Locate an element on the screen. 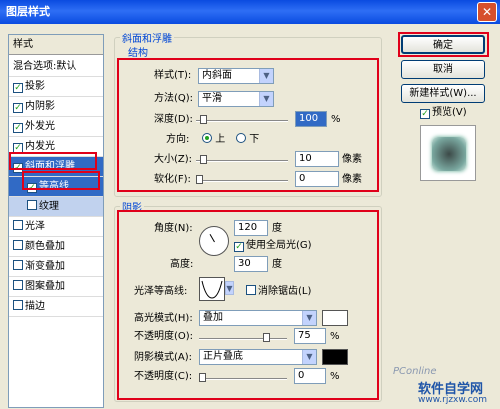 This screenshot has height=409, width=500. highlight-box-contour is located at coordinates (61, 180).